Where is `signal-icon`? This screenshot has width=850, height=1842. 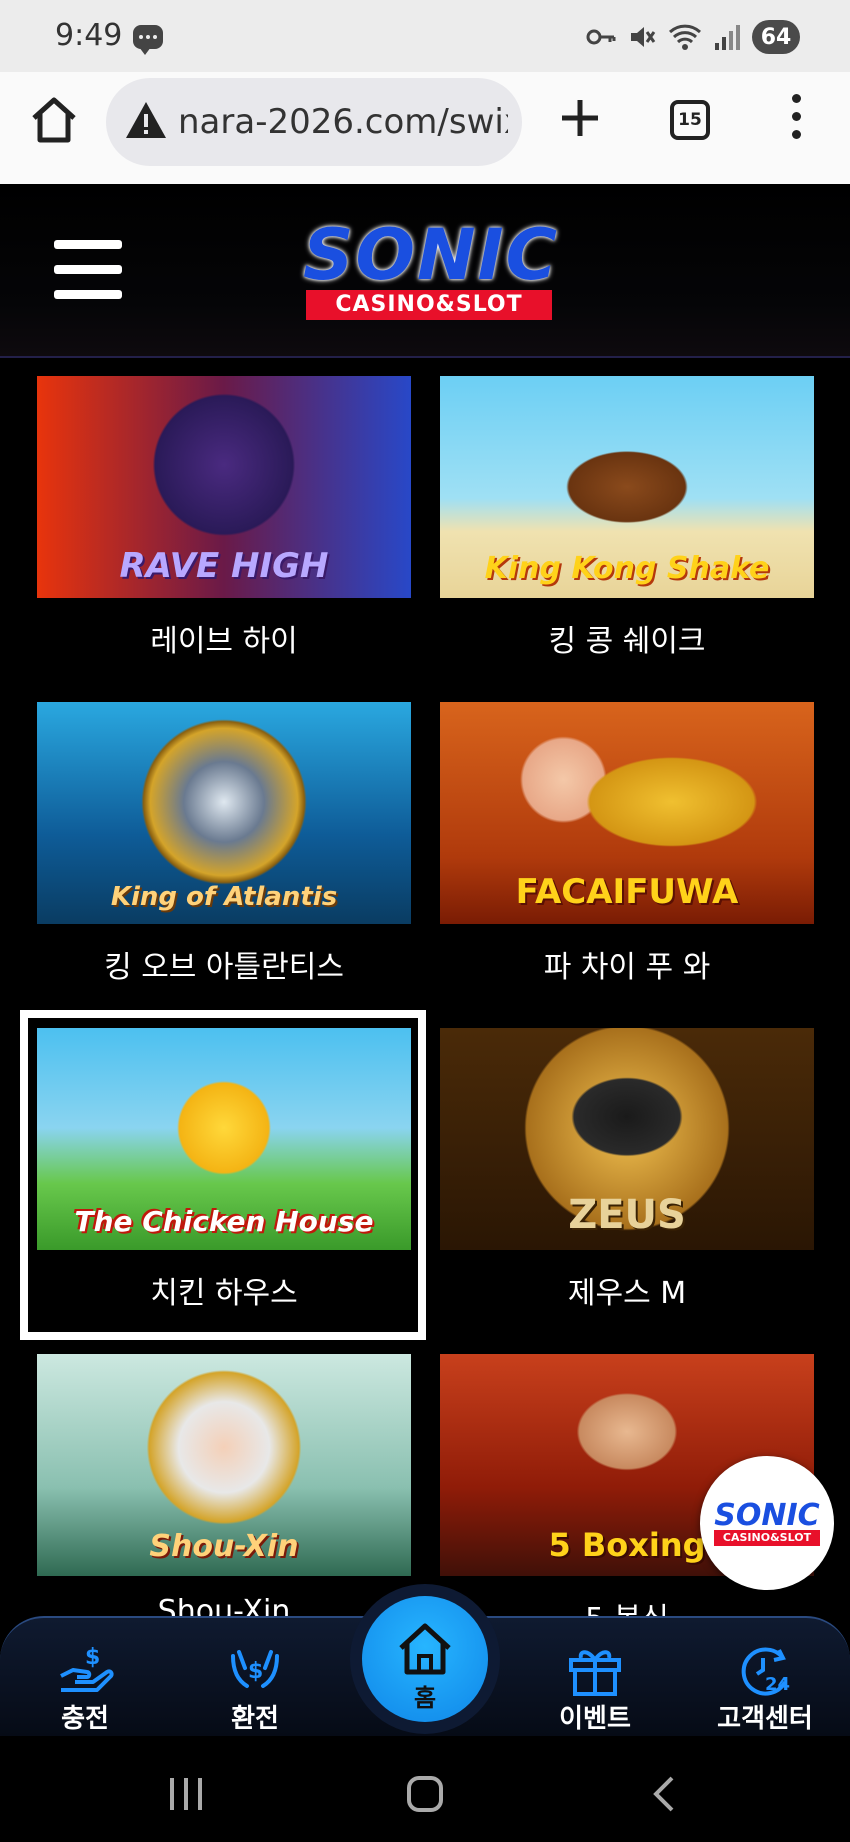
signal-icon is located at coordinates (727, 37).